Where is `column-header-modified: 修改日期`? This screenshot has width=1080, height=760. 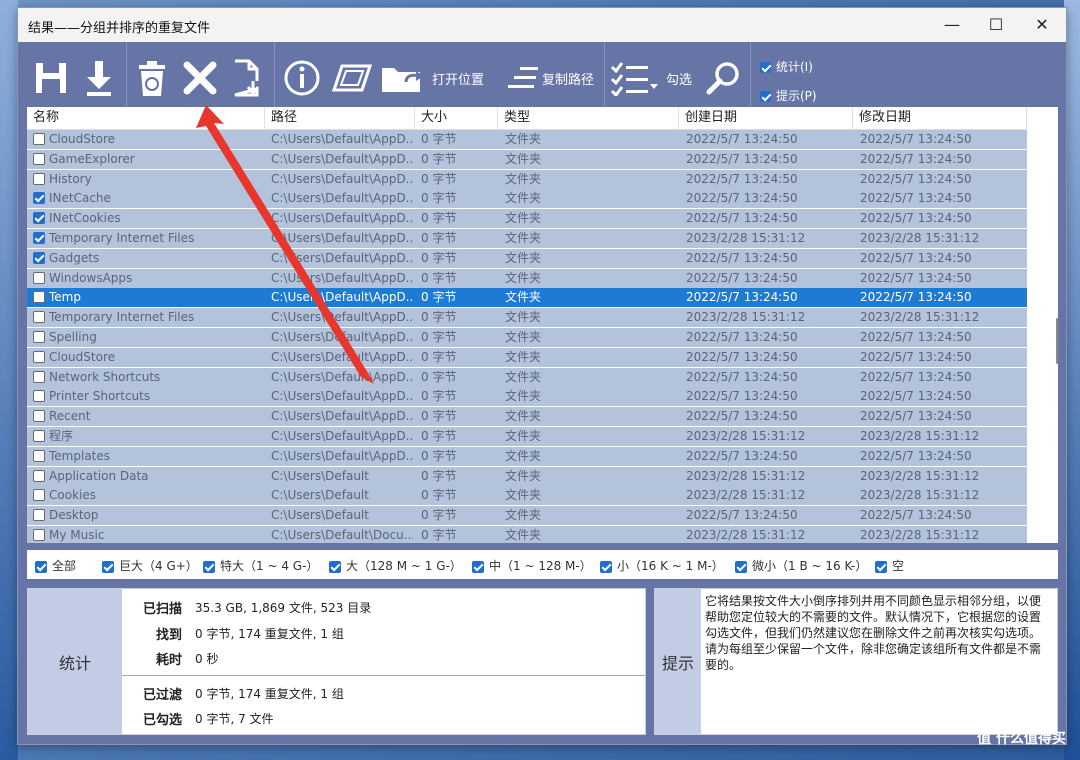
column-header-modified: 修改日期 is located at coordinates (940, 118).